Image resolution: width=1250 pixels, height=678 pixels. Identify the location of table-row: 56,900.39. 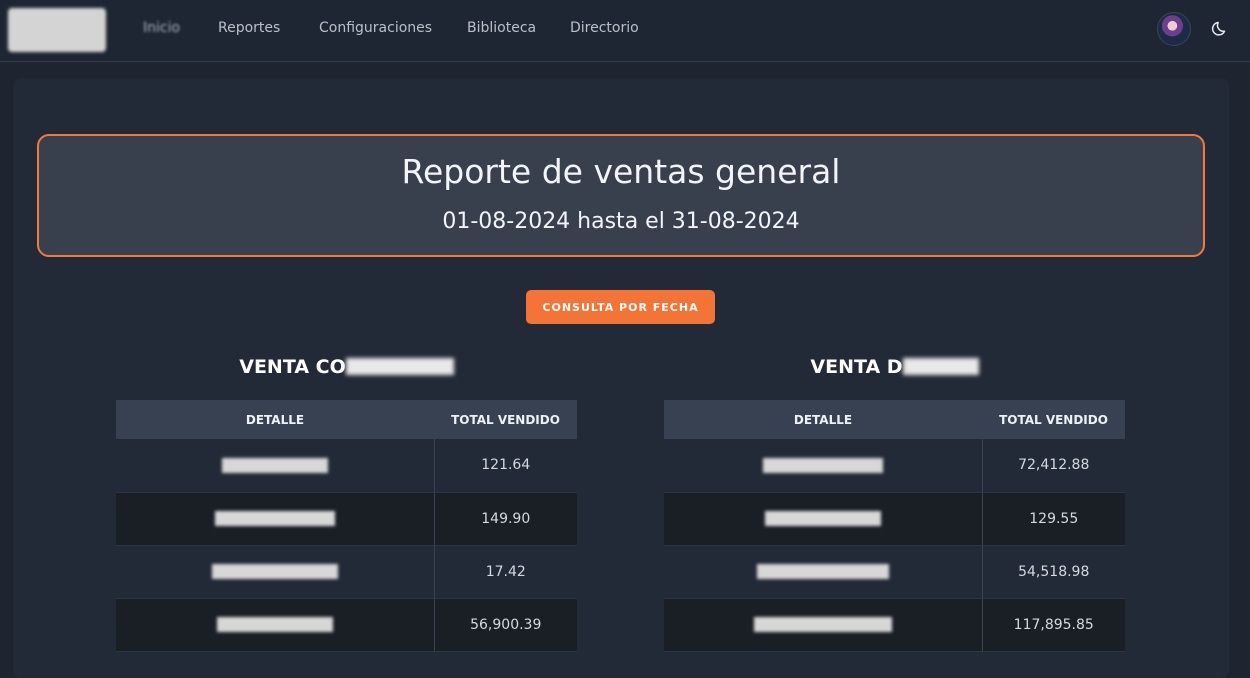
(346, 625).